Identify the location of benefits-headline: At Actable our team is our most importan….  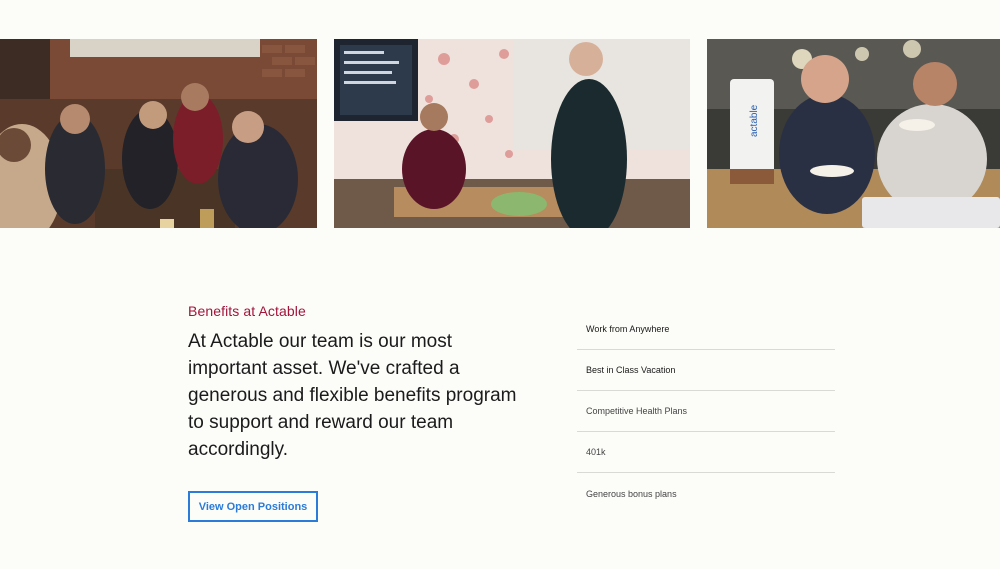
(352, 395).